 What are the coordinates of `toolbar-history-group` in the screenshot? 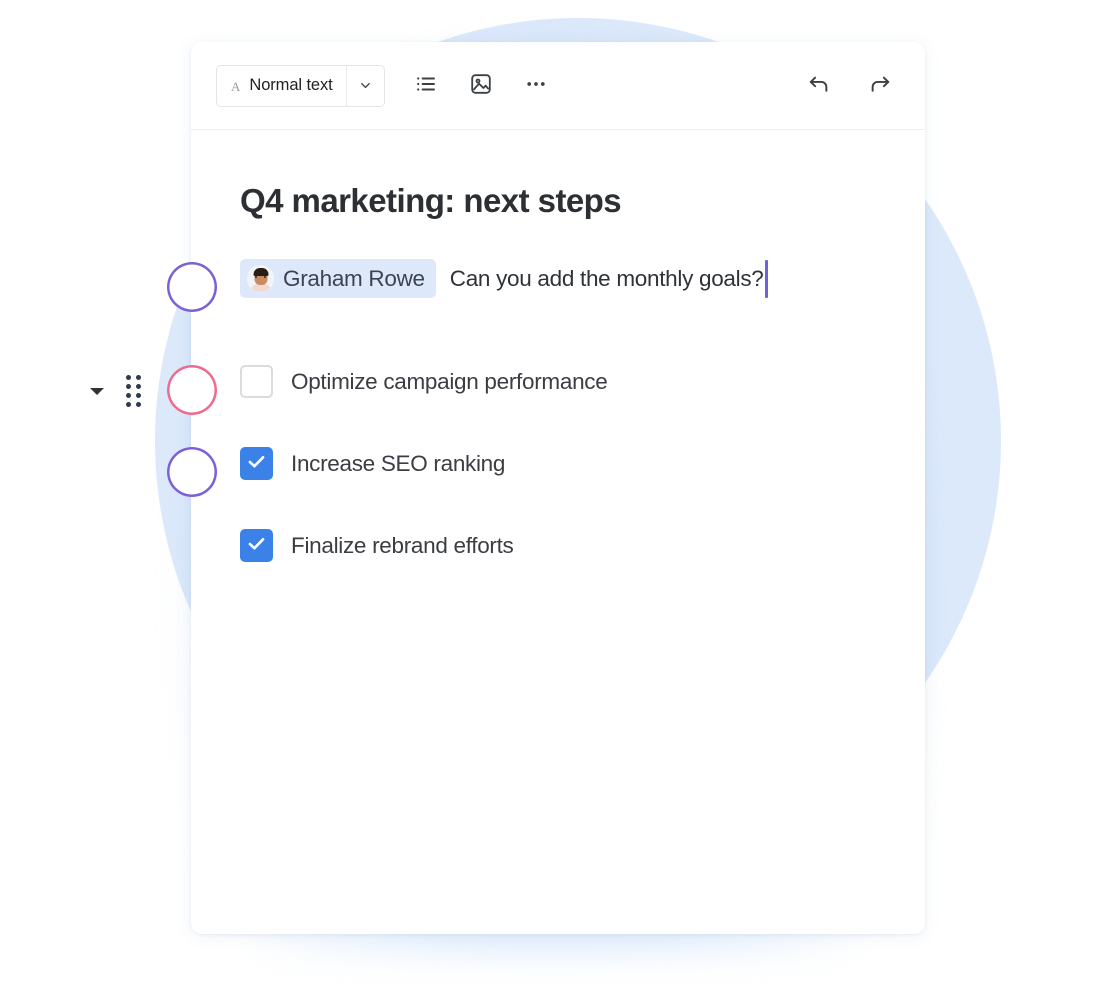 It's located at (849, 86).